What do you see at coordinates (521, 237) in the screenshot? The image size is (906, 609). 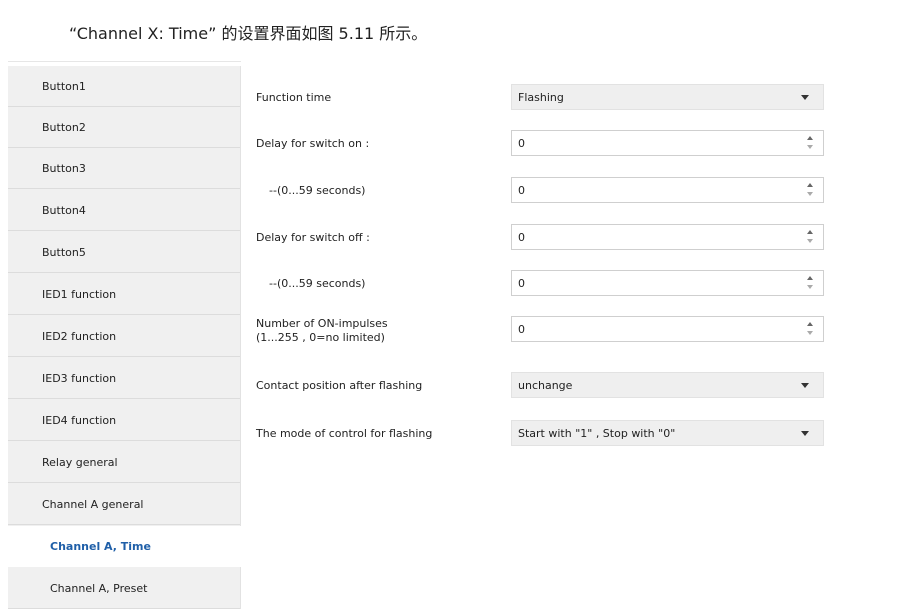 I see `delay-switch-off-value: 0` at bounding box center [521, 237].